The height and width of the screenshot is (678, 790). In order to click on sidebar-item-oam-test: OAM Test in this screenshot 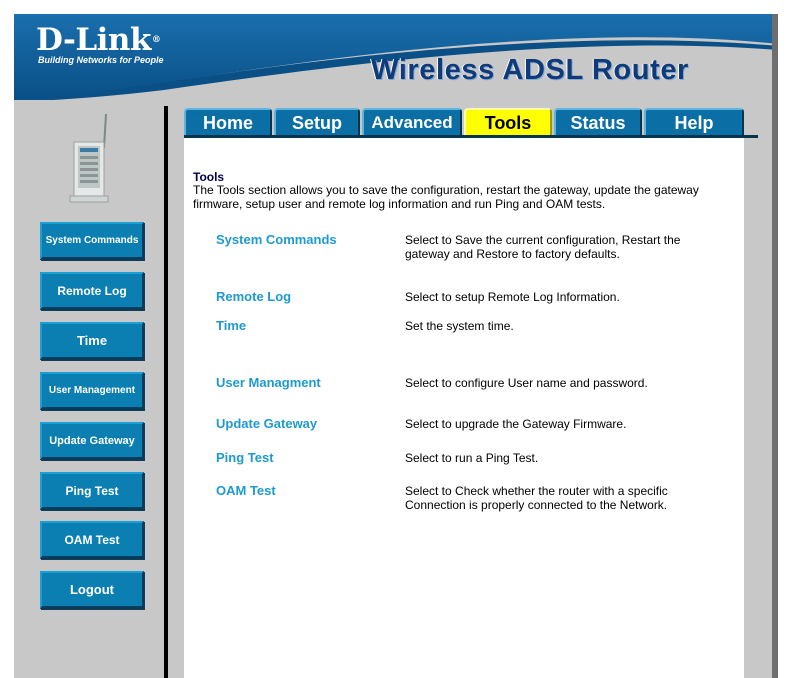, I will do `click(92, 540)`.